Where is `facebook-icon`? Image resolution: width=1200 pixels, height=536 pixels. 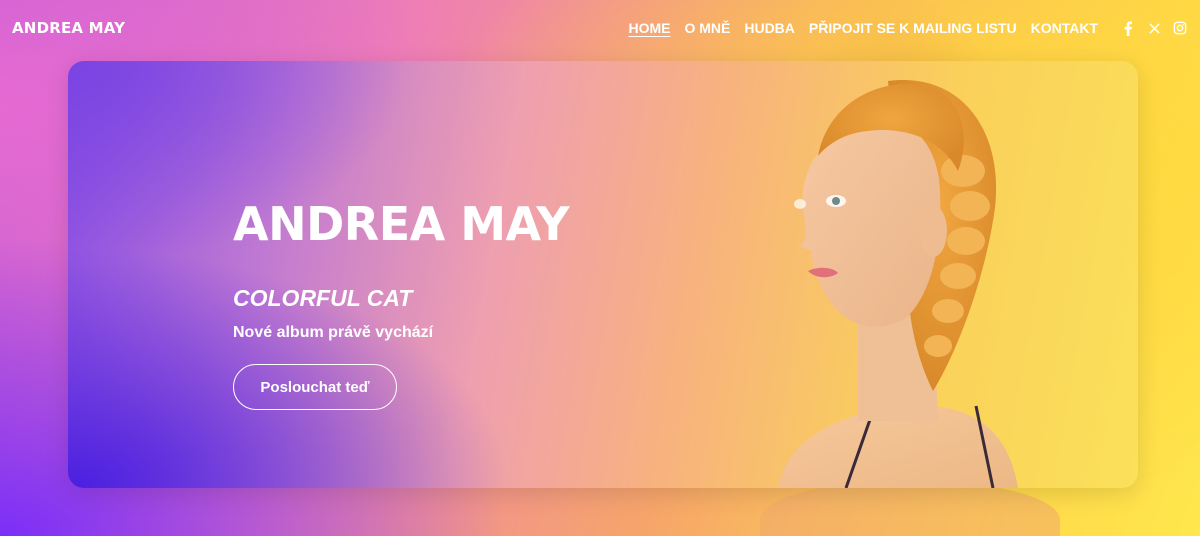 facebook-icon is located at coordinates (1128, 28).